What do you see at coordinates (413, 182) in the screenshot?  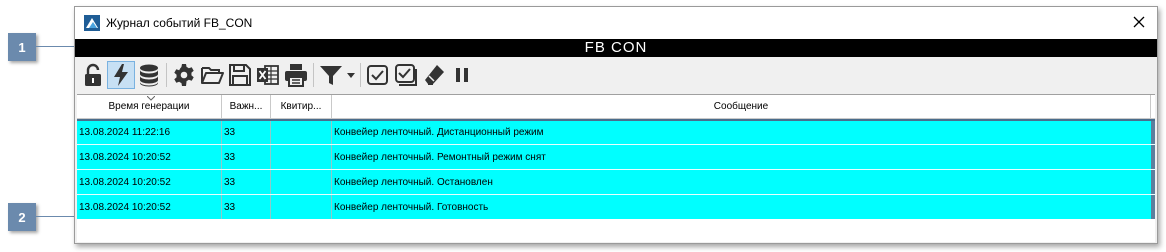 I see `cell-message: Конвейер ленточный. Остановлен` at bounding box center [413, 182].